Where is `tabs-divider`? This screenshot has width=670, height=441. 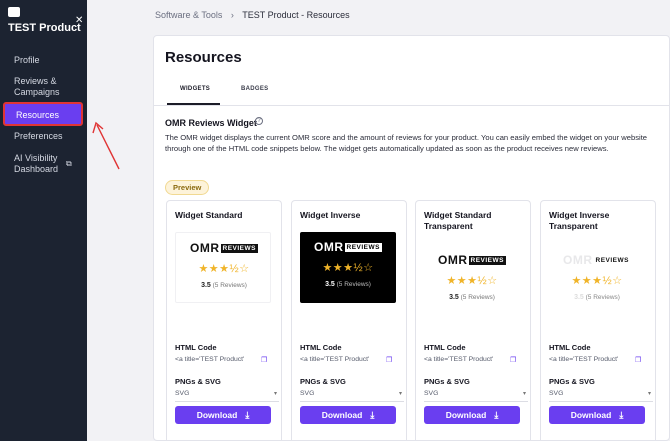 tabs-divider is located at coordinates (412, 105).